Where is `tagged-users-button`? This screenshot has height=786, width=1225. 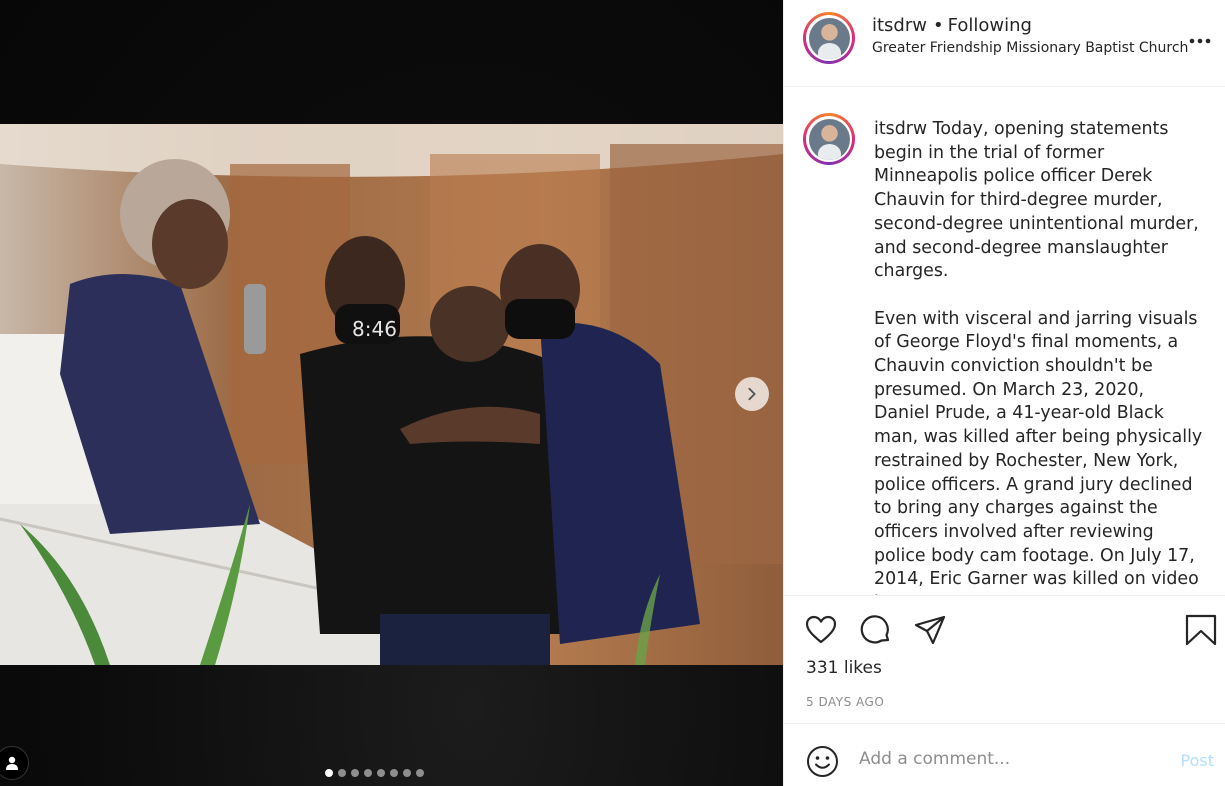 tagged-users-button is located at coordinates (14, 763).